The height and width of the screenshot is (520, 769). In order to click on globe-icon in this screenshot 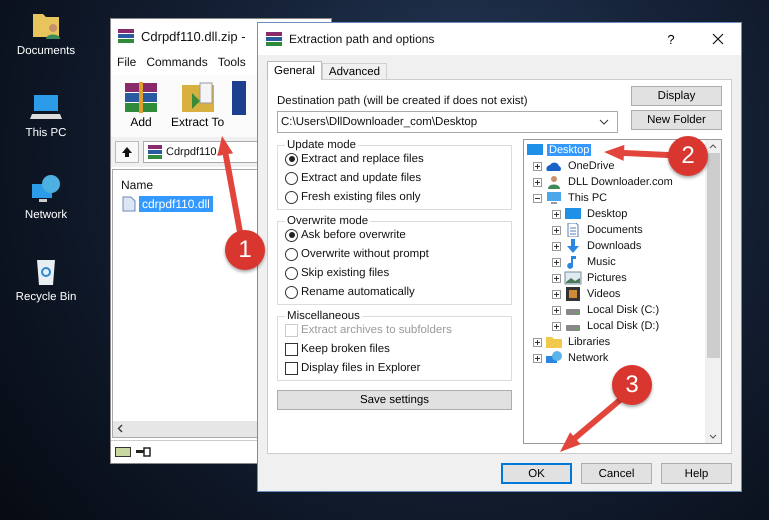, I will do `click(554, 358)`.